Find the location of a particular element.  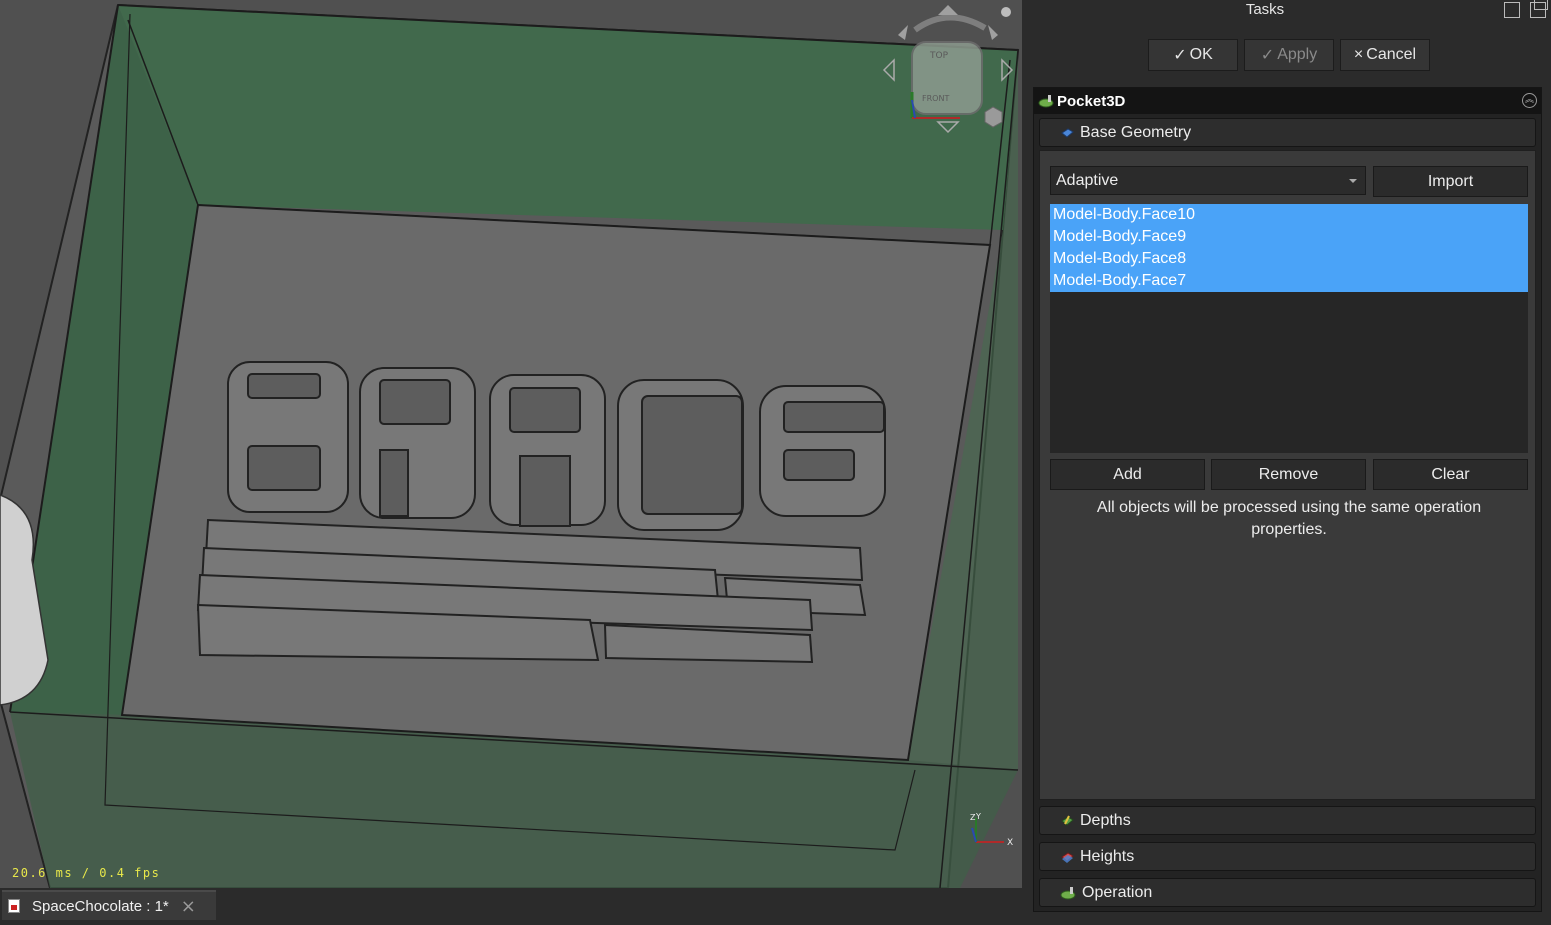

float-panel-icon is located at coordinates (1512, 10).